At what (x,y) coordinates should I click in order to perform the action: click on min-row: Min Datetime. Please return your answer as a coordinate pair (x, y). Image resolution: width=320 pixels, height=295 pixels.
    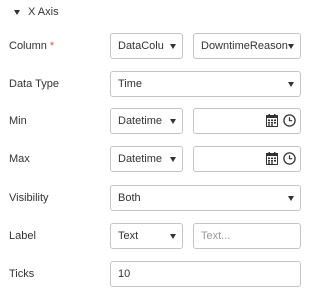
    Looking at the image, I should click on (155, 121).